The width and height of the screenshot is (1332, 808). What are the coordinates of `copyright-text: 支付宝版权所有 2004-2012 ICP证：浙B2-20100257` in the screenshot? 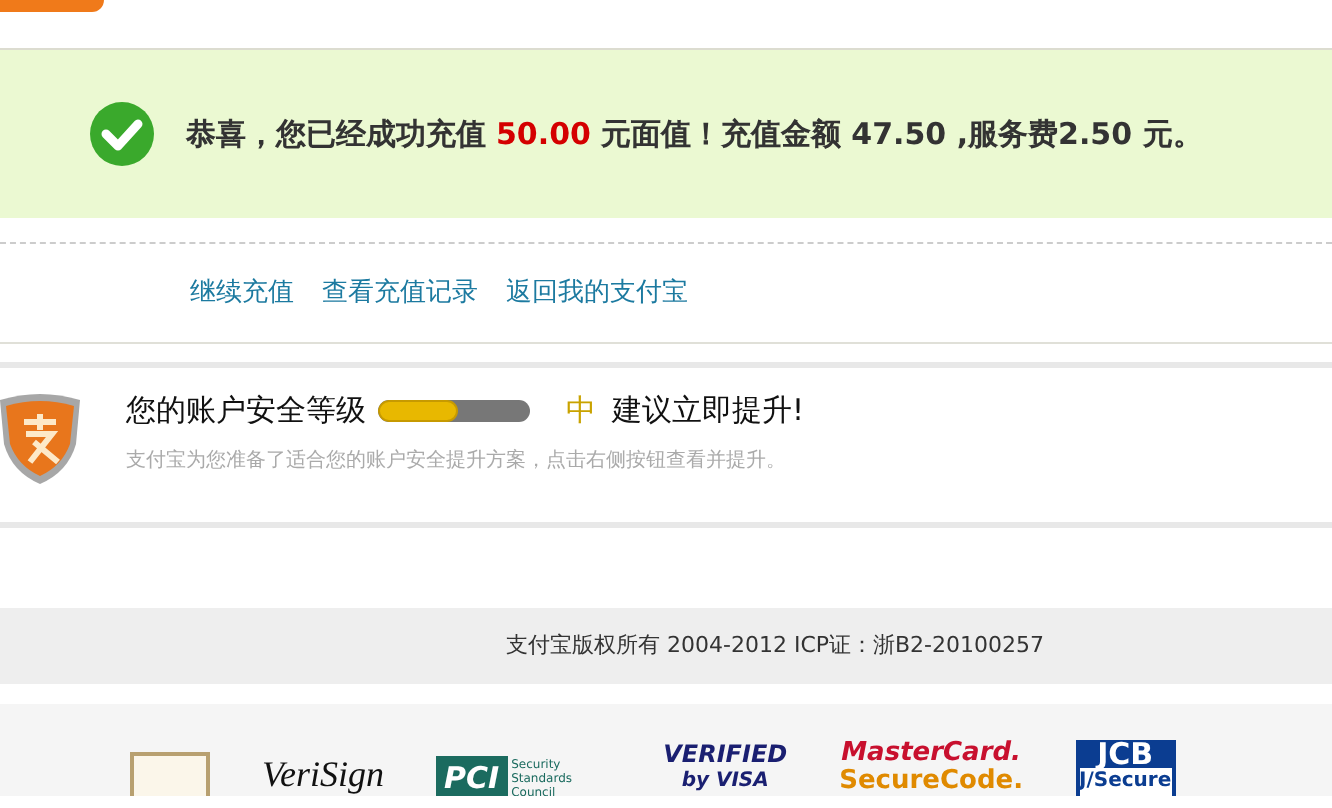 It's located at (775, 645).